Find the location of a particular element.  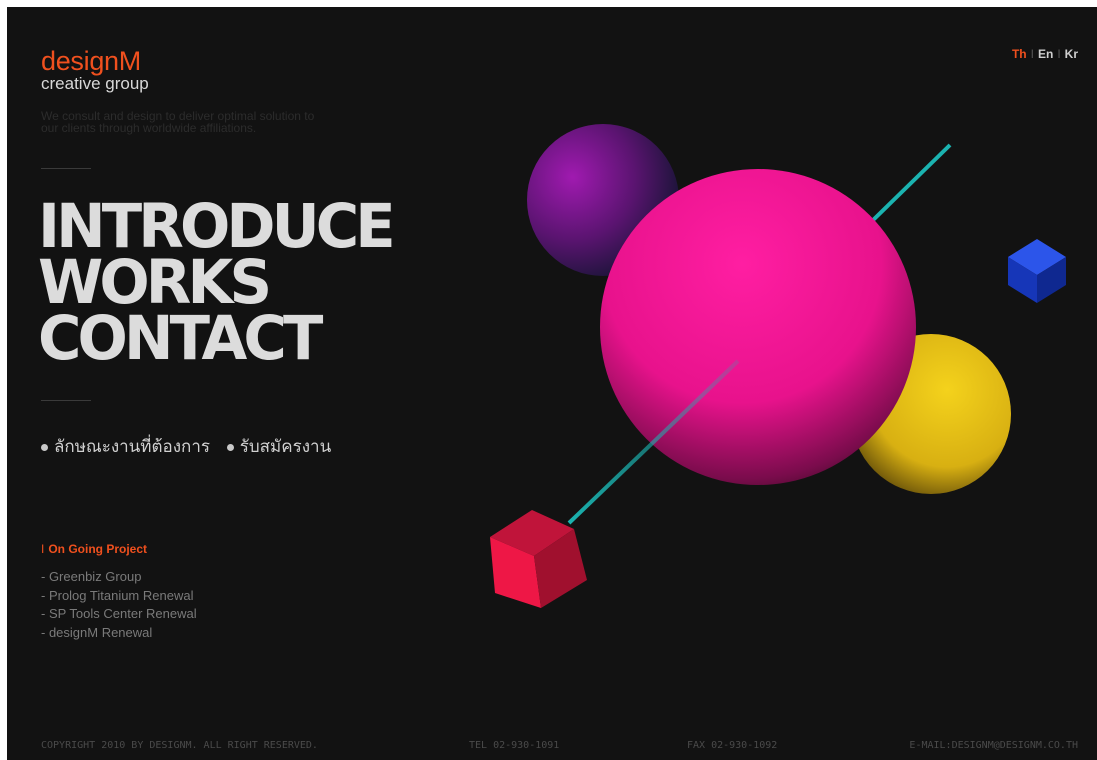

pink-sphere is located at coordinates (758, 327).